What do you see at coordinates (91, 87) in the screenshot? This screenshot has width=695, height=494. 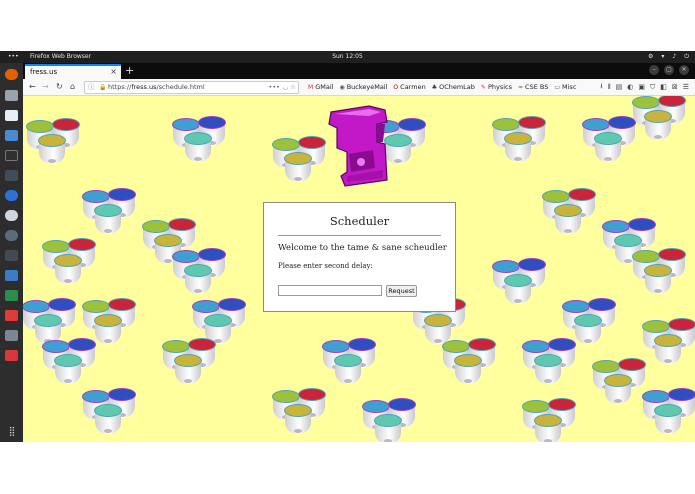 I see `info-icon: ⓘ` at bounding box center [91, 87].